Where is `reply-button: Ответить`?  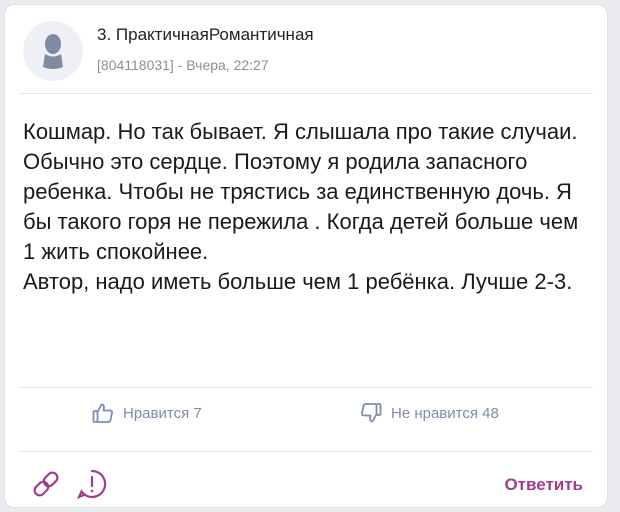
reply-button: Ответить is located at coordinates (543, 485).